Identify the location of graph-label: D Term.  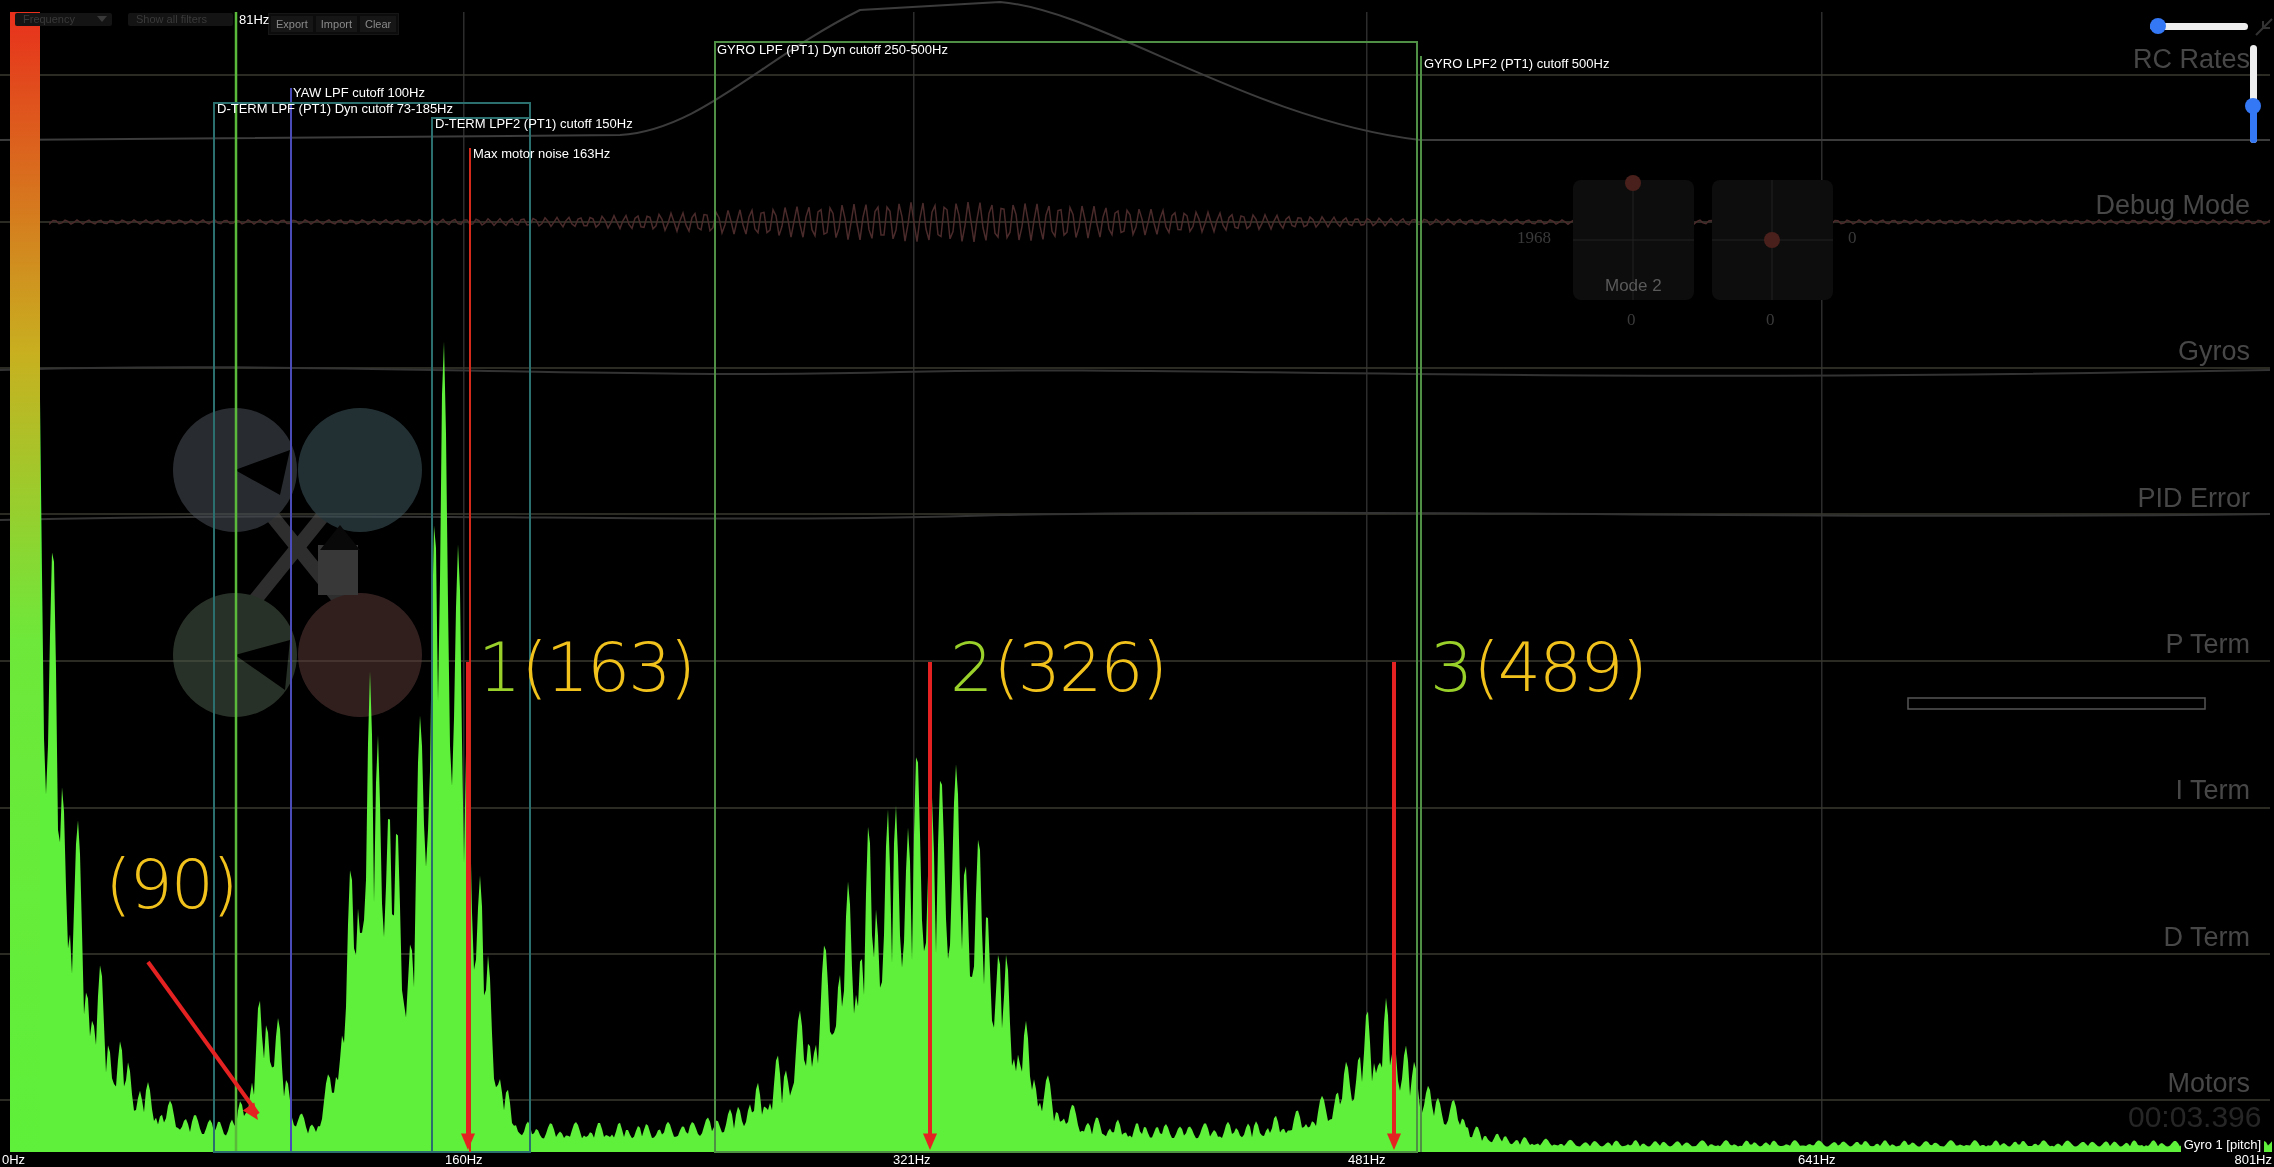
(2206, 937).